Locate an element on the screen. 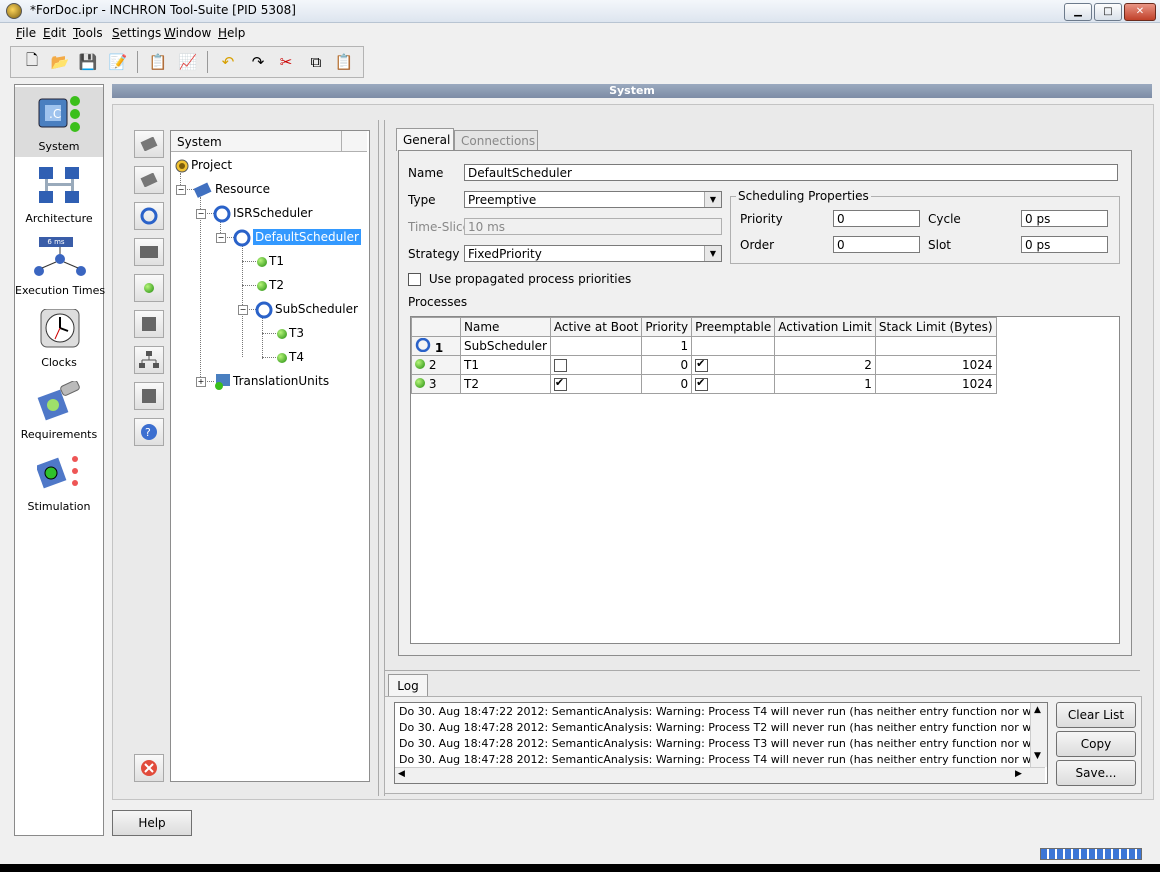 This screenshot has width=1160, height=872. table-row: 3 T2 0 1 1024 is located at coordinates (704, 384).